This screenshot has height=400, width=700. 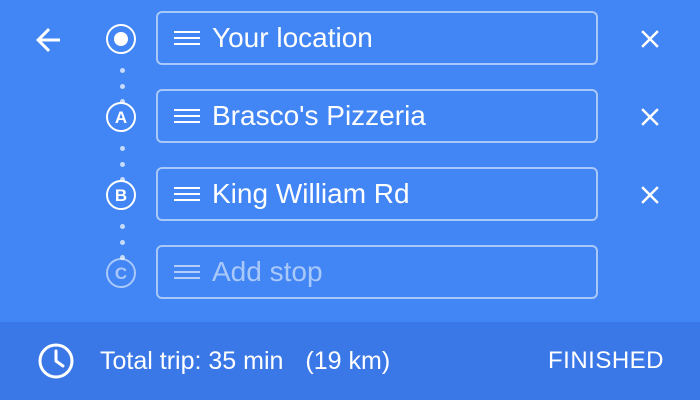 I want to click on clock-icon, so click(x=56, y=361).